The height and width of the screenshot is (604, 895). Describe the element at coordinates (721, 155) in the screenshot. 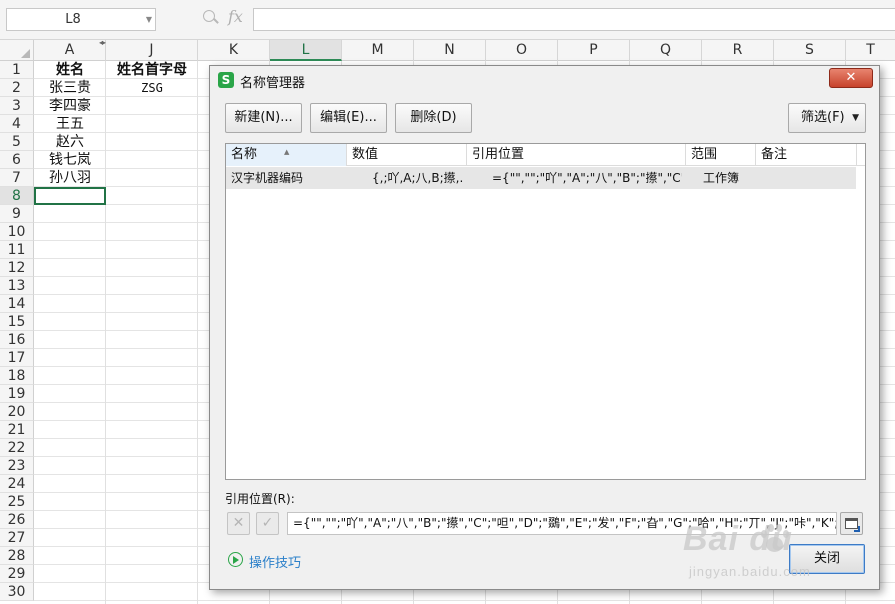

I see `column-header-scope: 范围` at that location.